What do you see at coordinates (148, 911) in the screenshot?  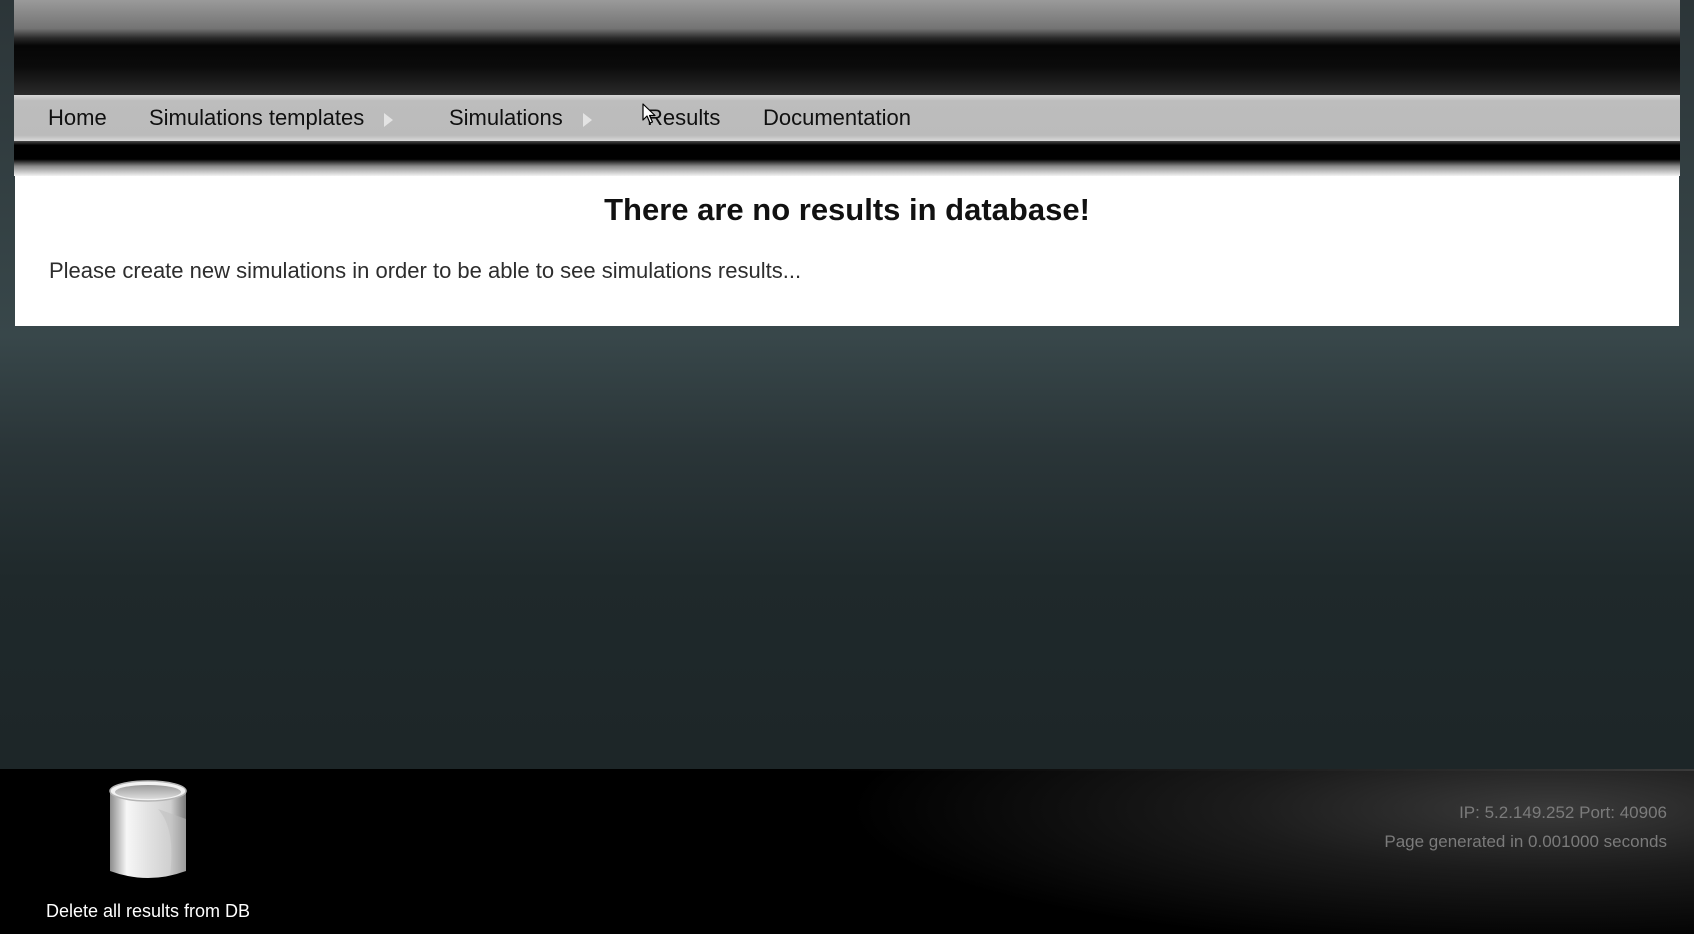 I see `delete-all-results-label: Delete all results from DB` at bounding box center [148, 911].